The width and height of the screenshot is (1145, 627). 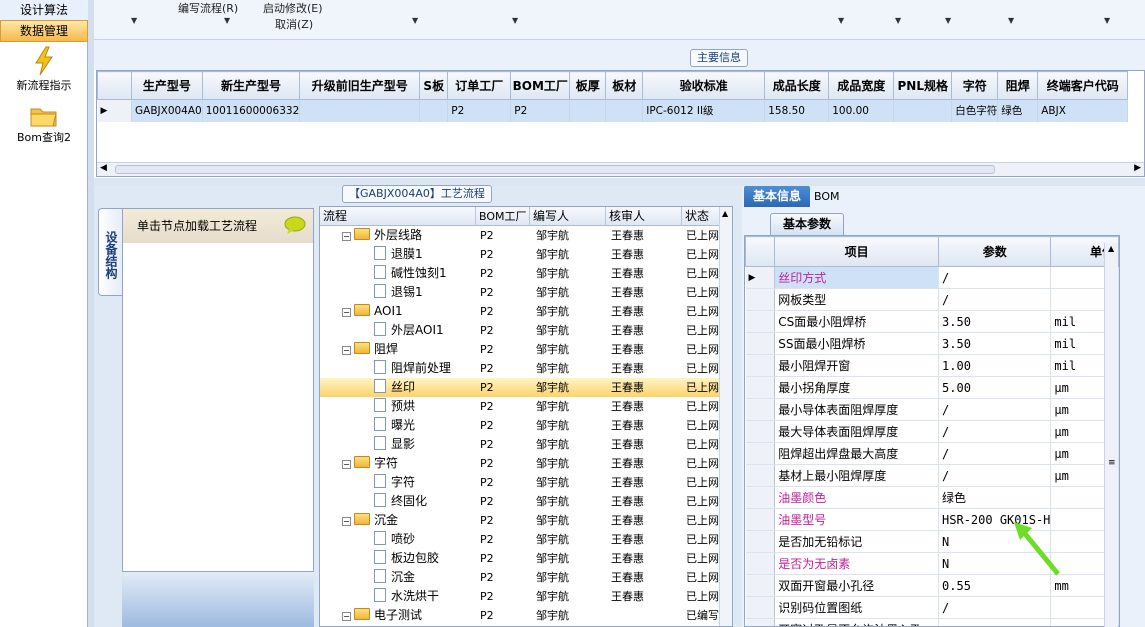 What do you see at coordinates (540, 110) in the screenshot?
I see `cell-5: P2` at bounding box center [540, 110].